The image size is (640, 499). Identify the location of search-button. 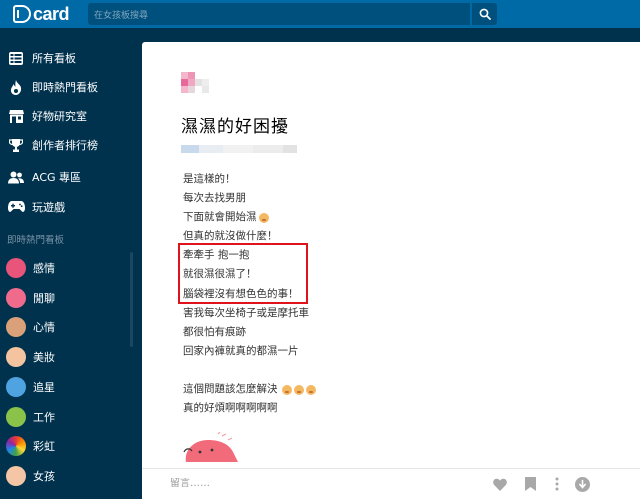
(484, 14).